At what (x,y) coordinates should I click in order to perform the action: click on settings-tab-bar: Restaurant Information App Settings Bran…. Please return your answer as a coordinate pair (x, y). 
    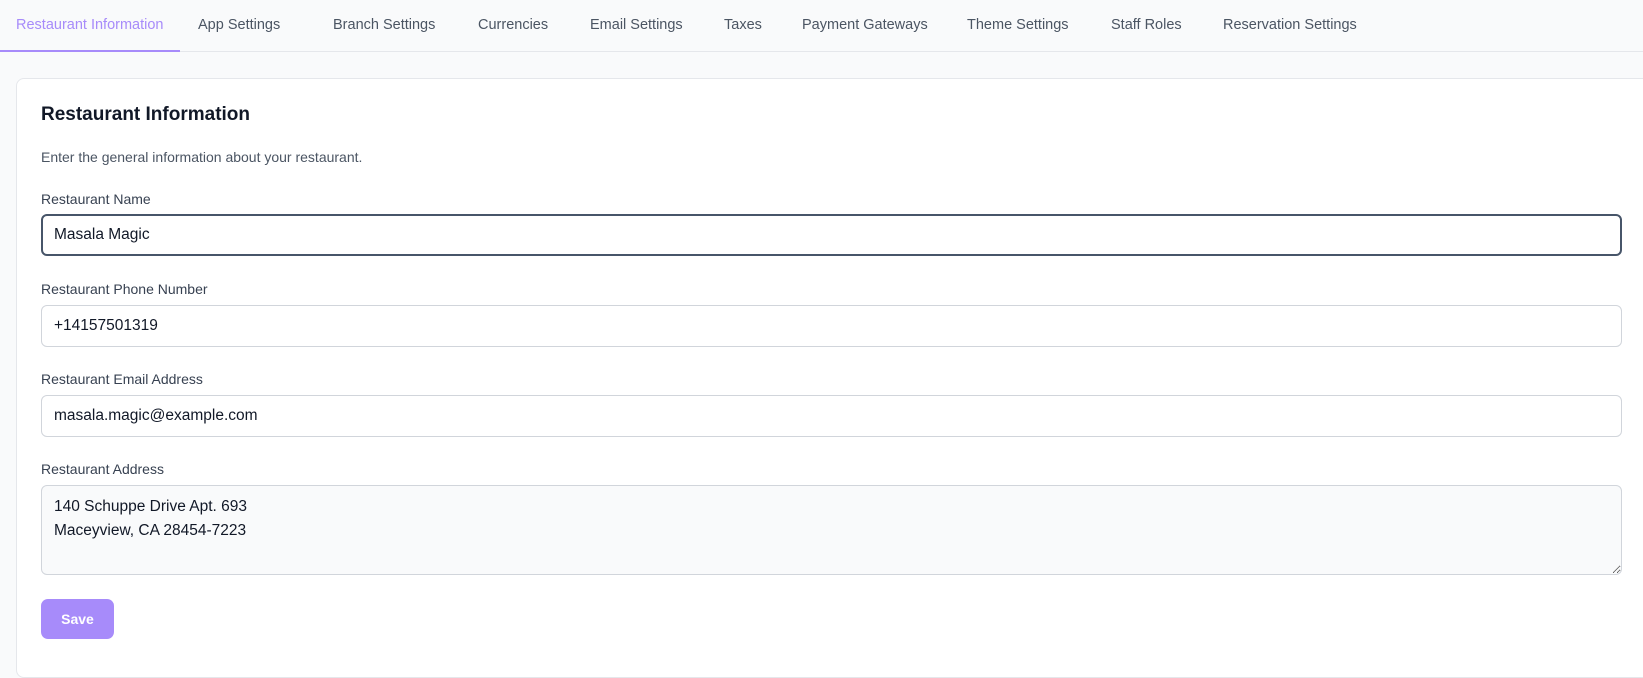
    Looking at the image, I should click on (821, 26).